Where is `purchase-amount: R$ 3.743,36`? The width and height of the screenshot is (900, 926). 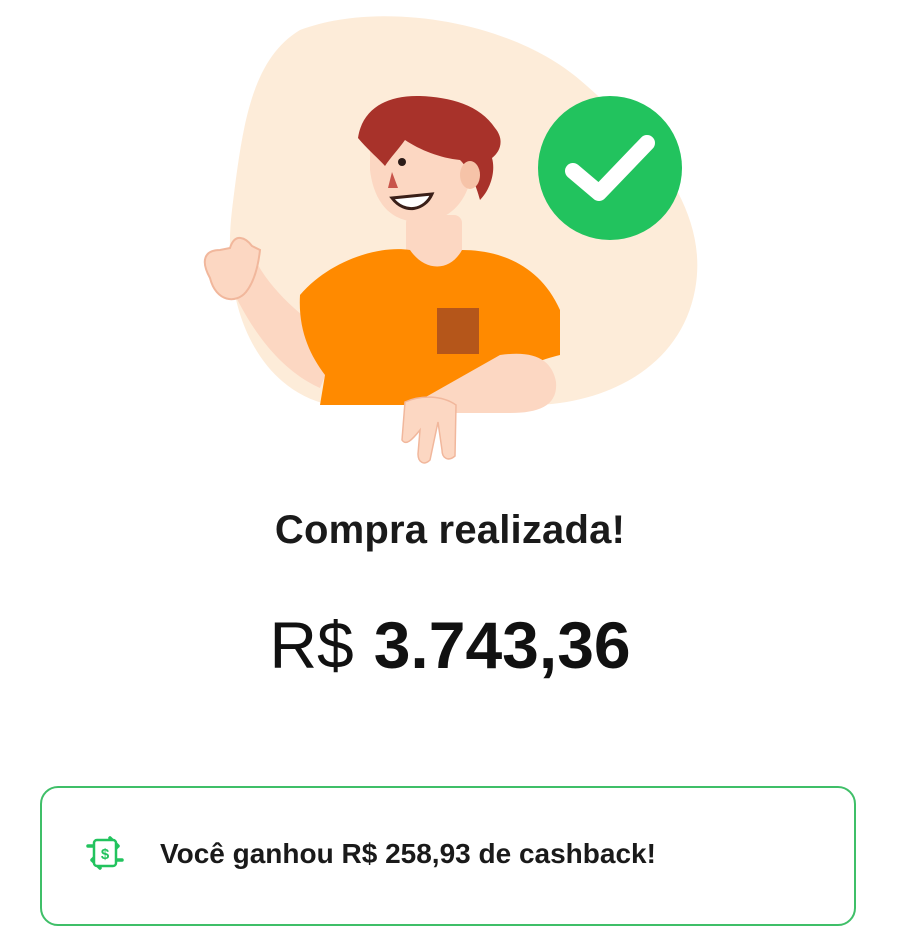
purchase-amount: R$ 3.743,36 is located at coordinates (450, 645).